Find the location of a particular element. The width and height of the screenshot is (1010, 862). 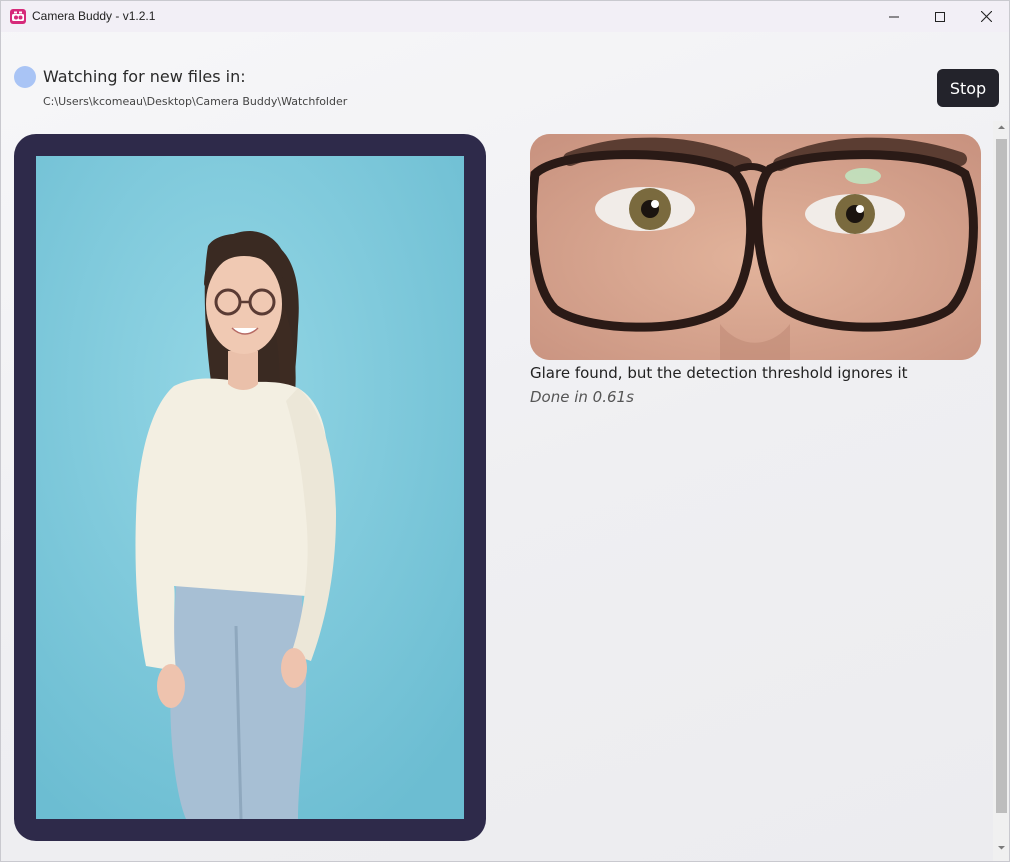

status-indicator is located at coordinates (25, 77).